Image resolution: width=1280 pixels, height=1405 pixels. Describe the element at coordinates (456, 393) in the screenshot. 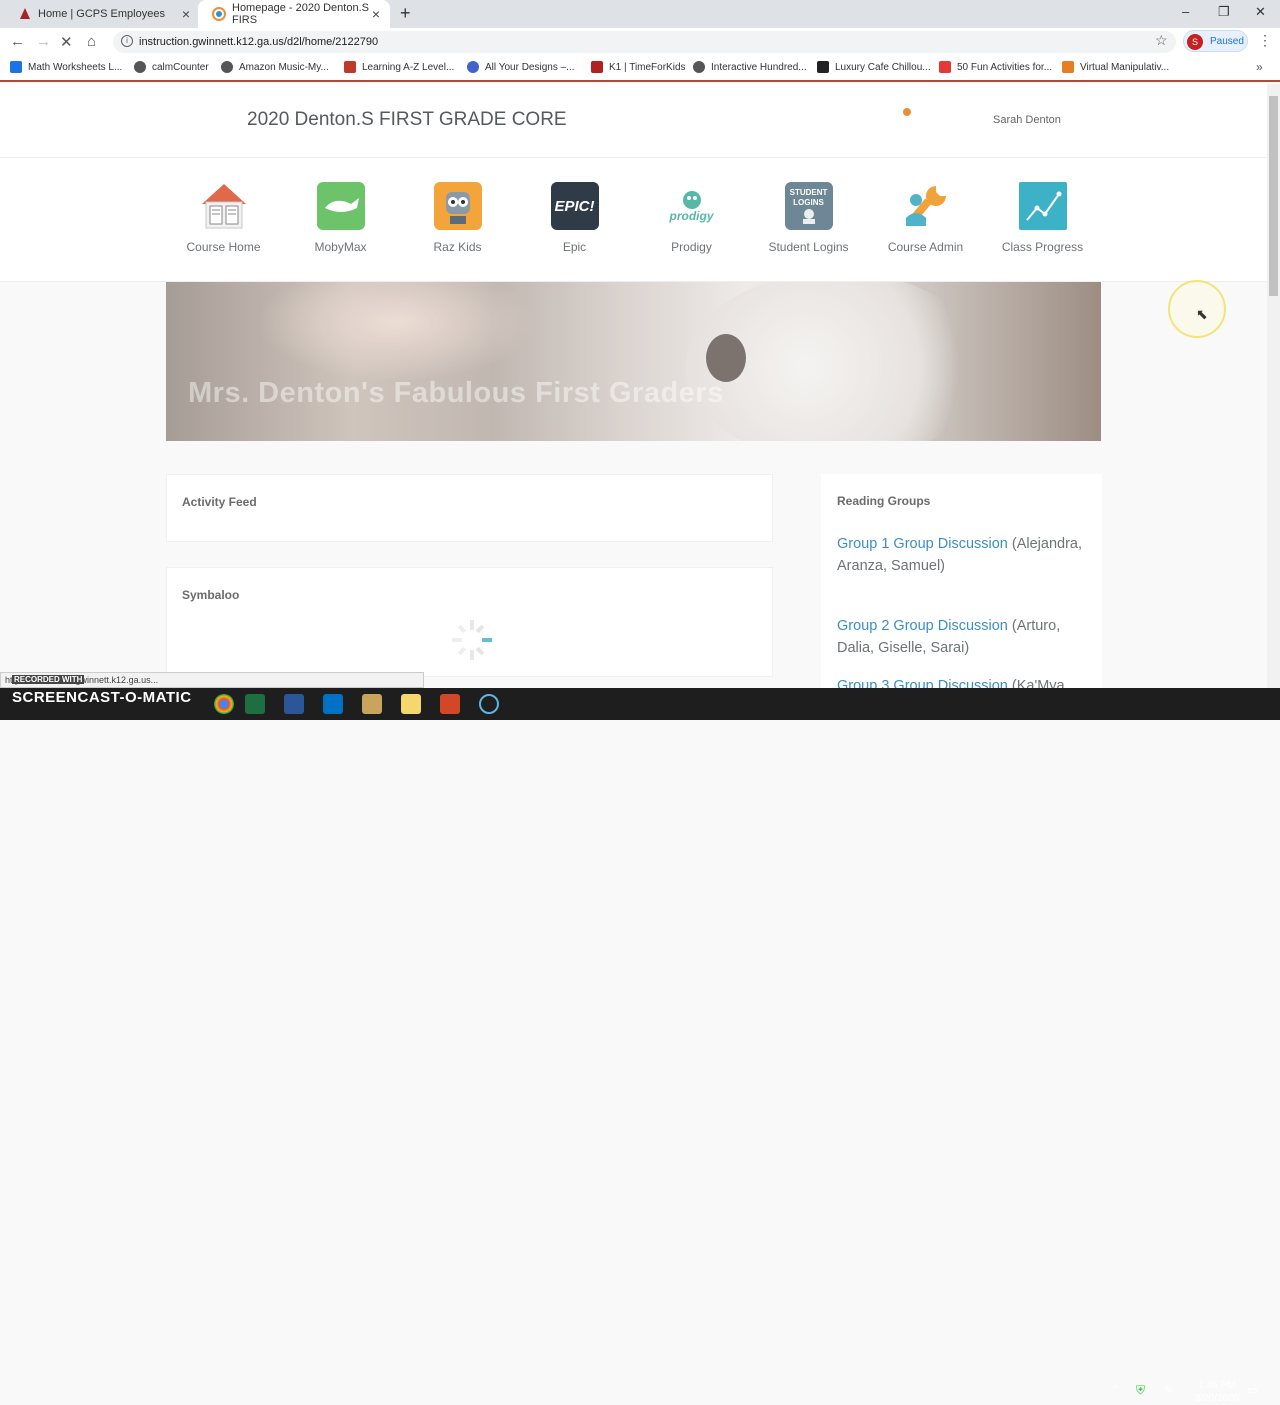

I see `banner-title: Mrs. Denton's Fabulous First Graders` at that location.